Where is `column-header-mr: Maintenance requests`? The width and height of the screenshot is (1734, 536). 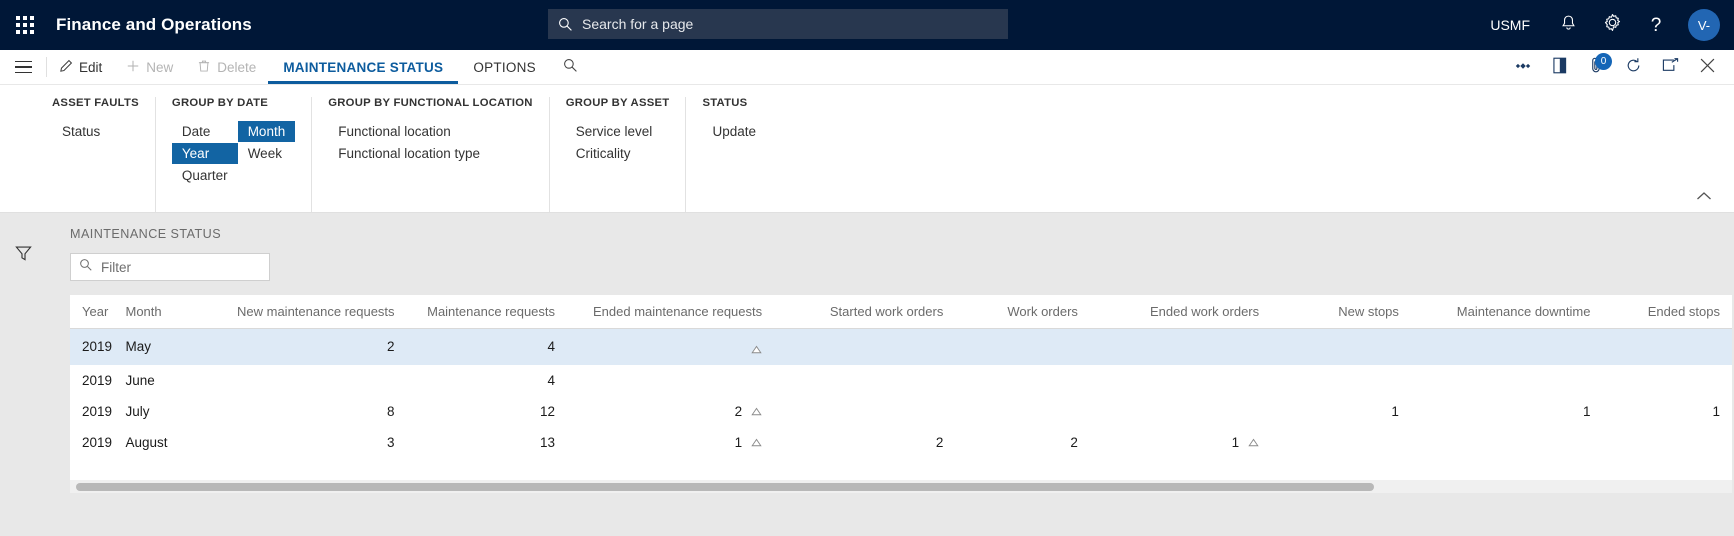
column-header-mr: Maintenance requests is located at coordinates (487, 312).